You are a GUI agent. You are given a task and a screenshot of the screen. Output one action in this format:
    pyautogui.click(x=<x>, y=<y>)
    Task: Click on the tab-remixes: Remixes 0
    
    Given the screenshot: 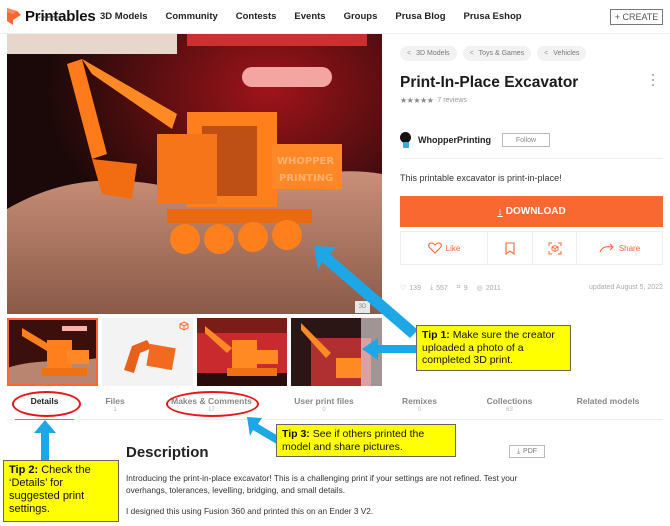 What is the action you would take?
    pyautogui.click(x=419, y=407)
    